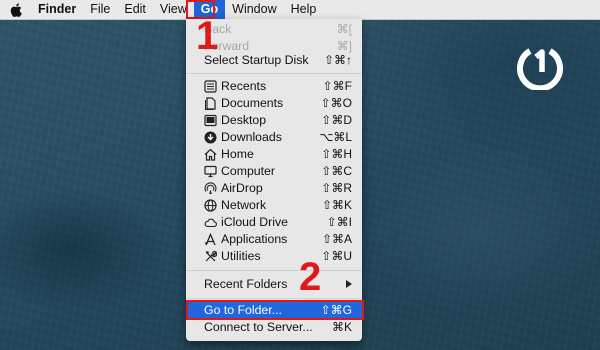 This screenshot has height=350, width=600. I want to click on recents-icon, so click(210, 86).